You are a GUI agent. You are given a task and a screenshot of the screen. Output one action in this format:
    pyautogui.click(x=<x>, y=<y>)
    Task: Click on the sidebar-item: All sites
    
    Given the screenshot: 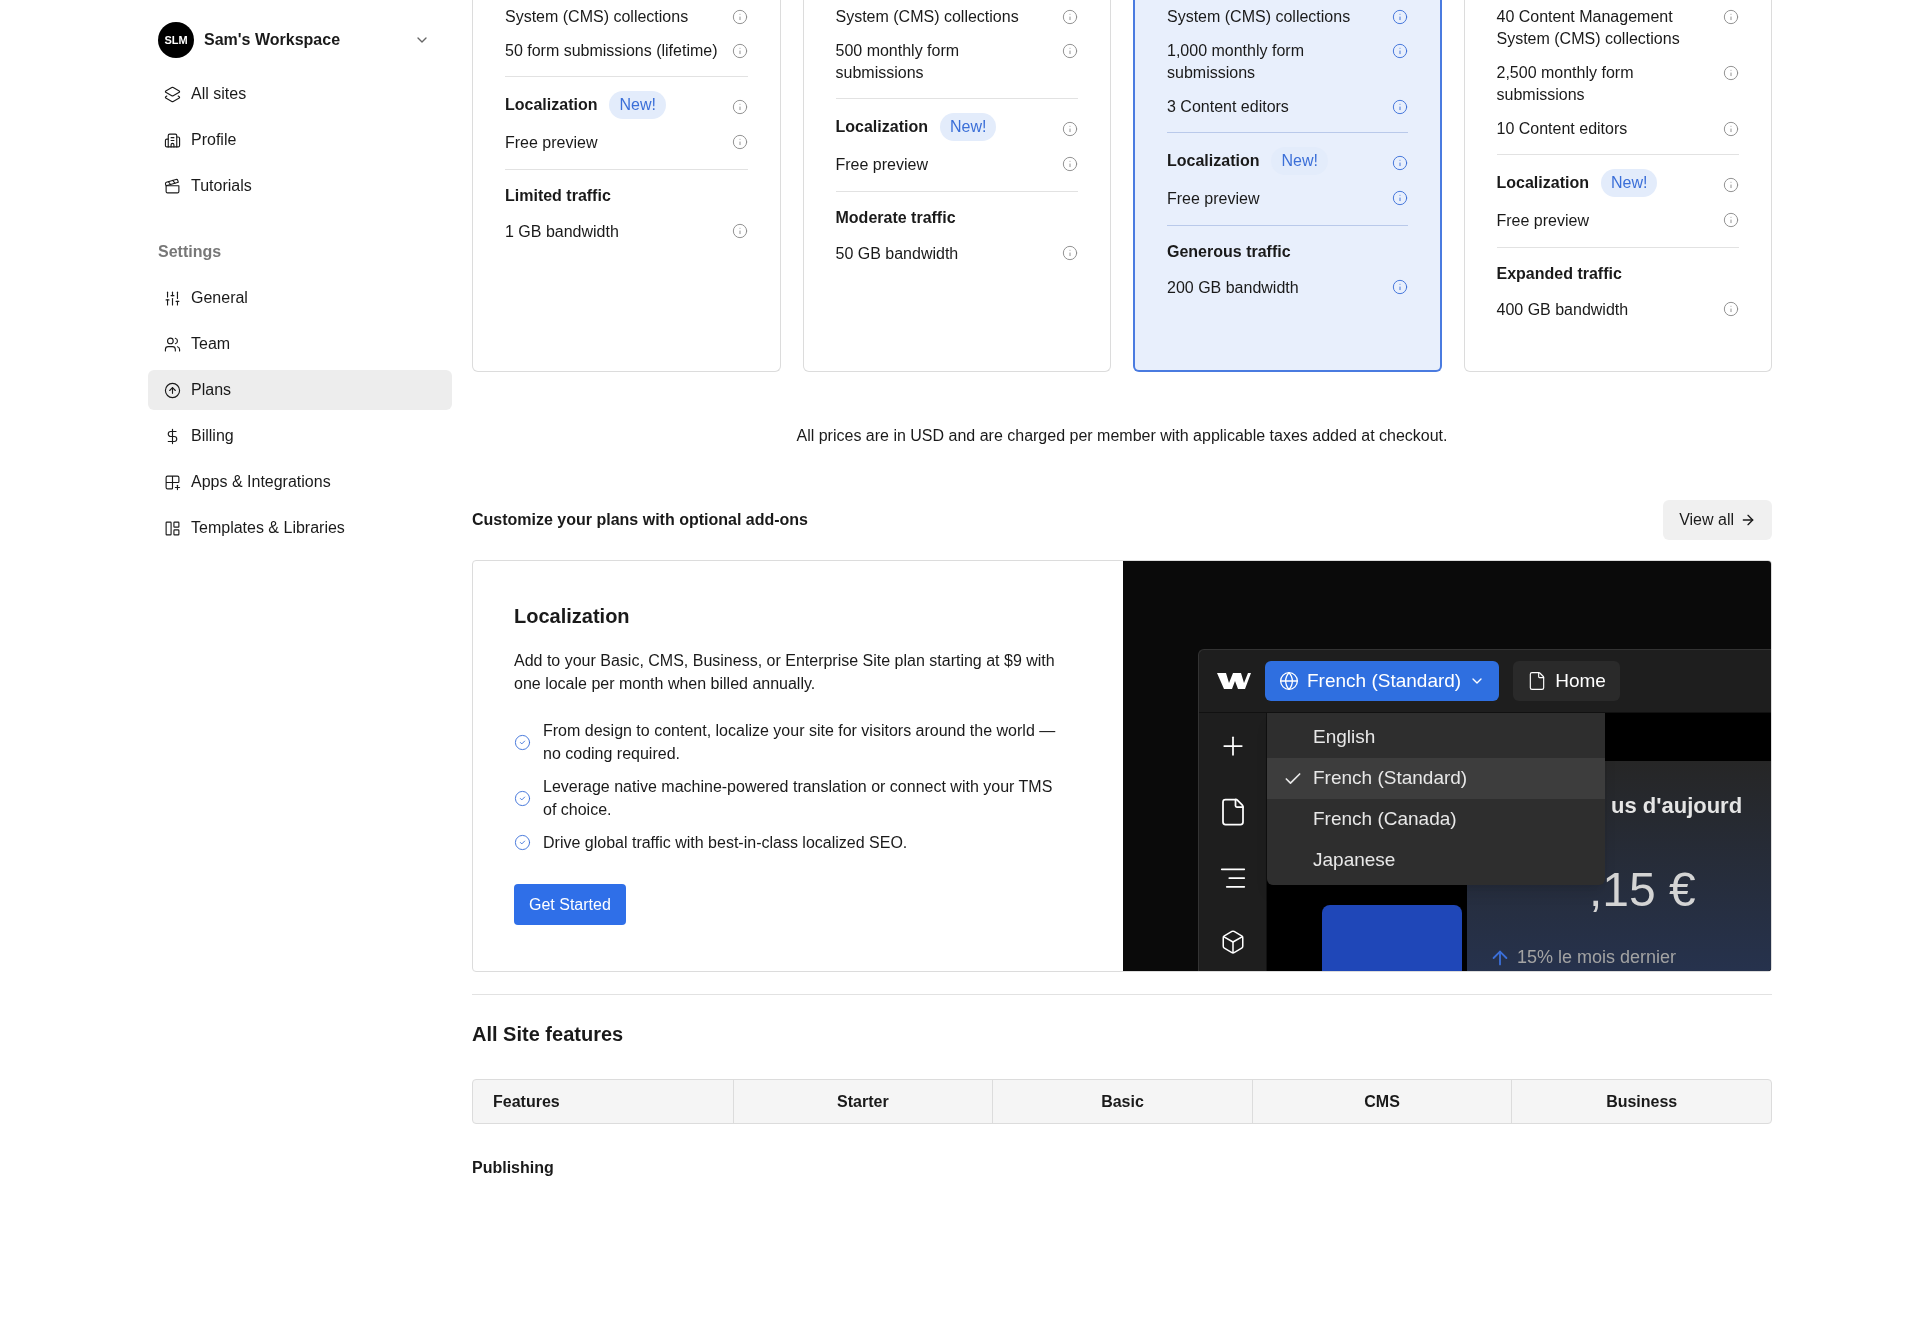 What is the action you would take?
    pyautogui.click(x=300, y=94)
    